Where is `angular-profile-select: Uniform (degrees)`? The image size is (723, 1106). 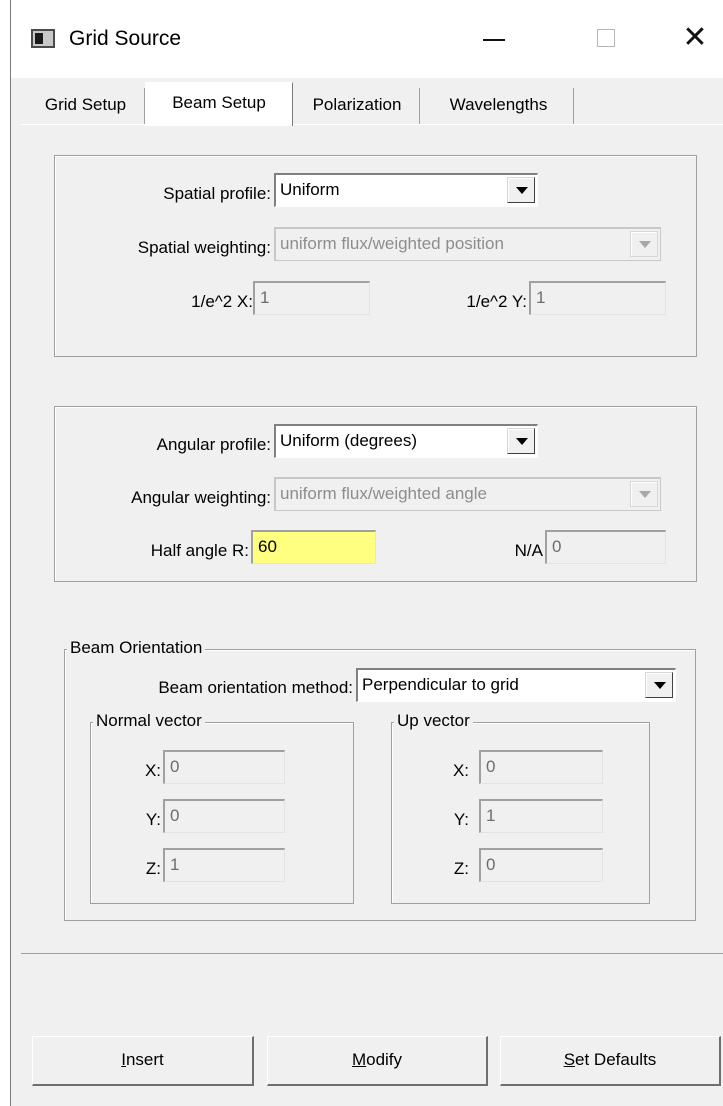 angular-profile-select: Uniform (degrees) is located at coordinates (406, 441).